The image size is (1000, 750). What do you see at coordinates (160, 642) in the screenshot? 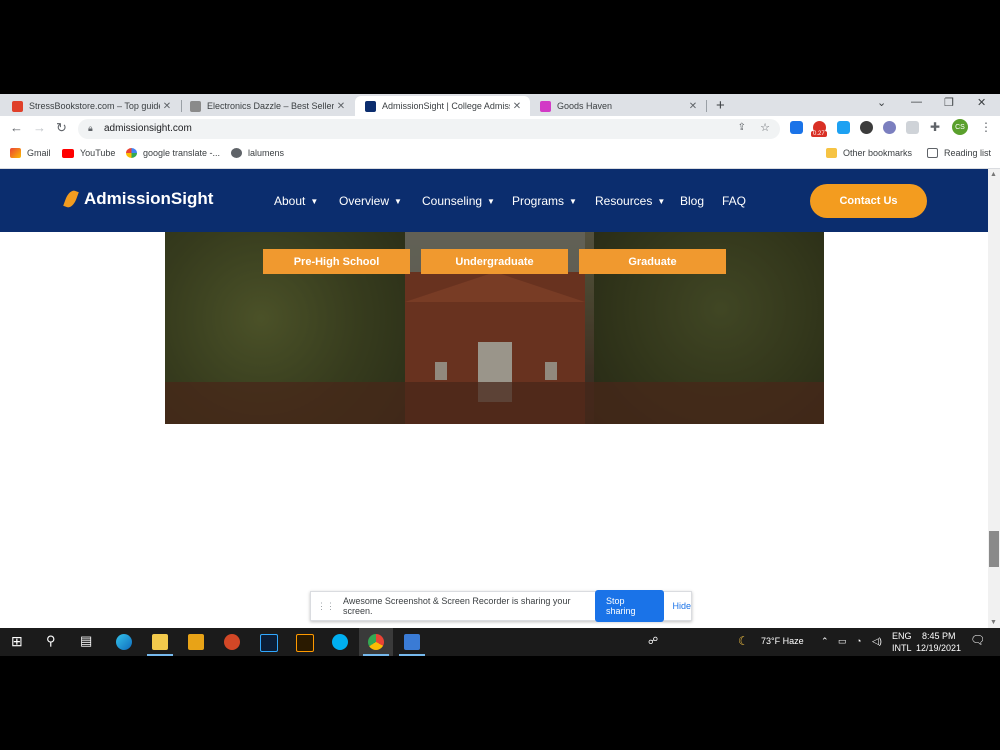
I see `file-explorer-icon` at bounding box center [160, 642].